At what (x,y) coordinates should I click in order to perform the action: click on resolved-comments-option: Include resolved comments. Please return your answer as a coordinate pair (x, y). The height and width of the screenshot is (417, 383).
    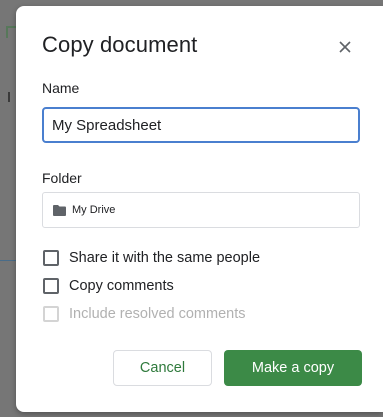
    Looking at the image, I should click on (144, 314).